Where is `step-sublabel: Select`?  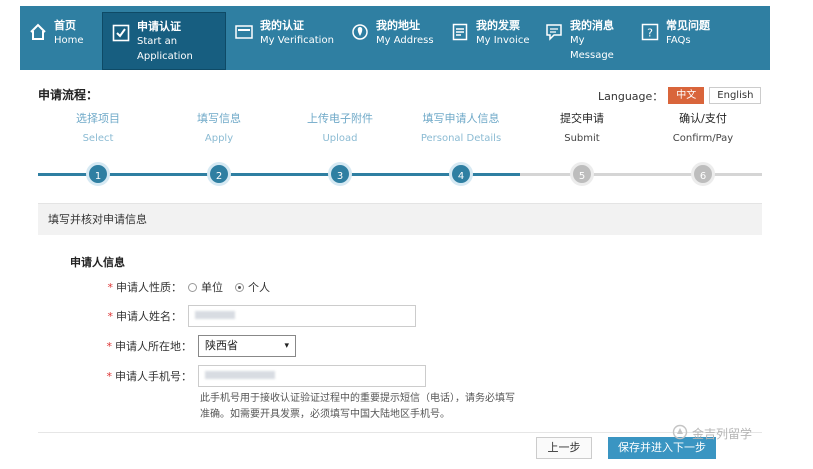 step-sublabel: Select is located at coordinates (98, 138).